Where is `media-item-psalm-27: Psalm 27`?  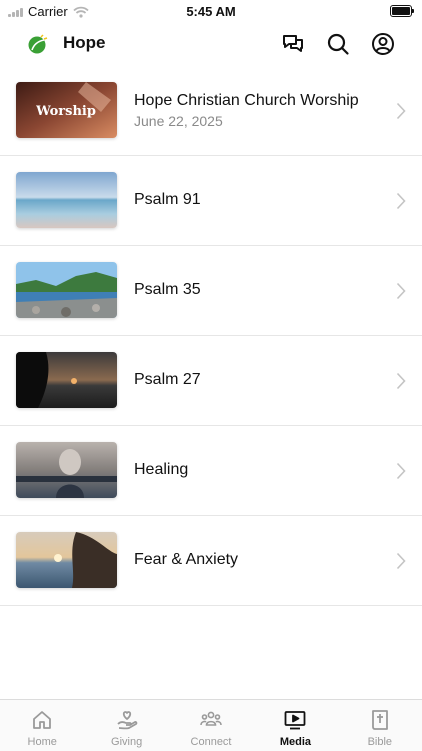 media-item-psalm-27: Psalm 27 is located at coordinates (211, 381).